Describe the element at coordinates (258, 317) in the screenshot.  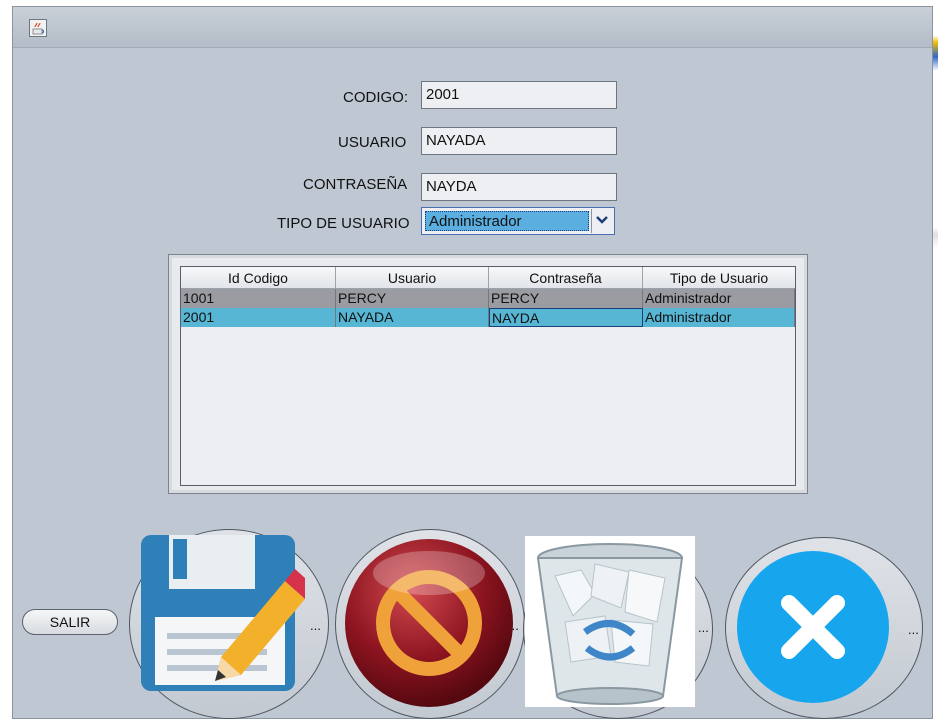
I see `table-cell: 2001` at that location.